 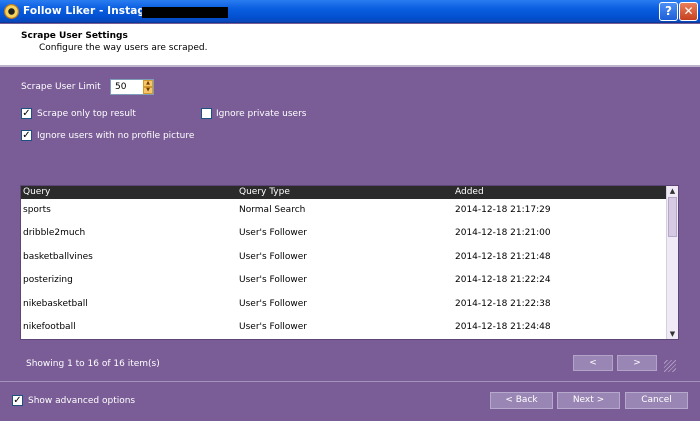 What do you see at coordinates (672, 191) in the screenshot?
I see `scroll-up-icon: ▲` at bounding box center [672, 191].